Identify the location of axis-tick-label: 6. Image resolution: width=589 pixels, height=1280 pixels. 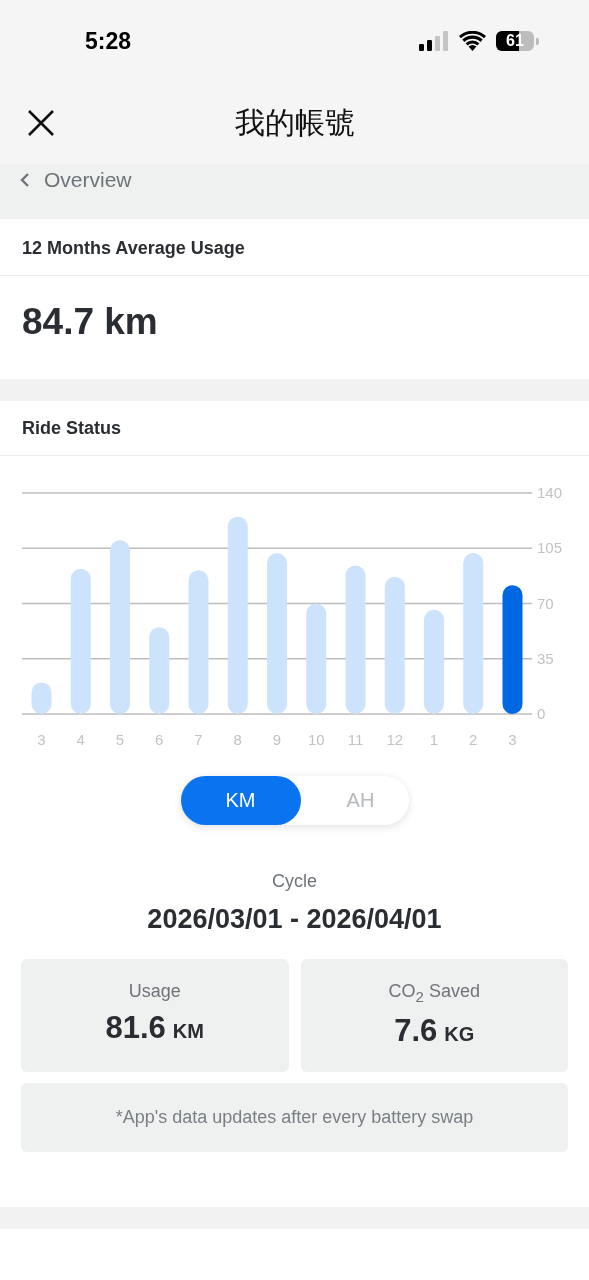
(159, 739).